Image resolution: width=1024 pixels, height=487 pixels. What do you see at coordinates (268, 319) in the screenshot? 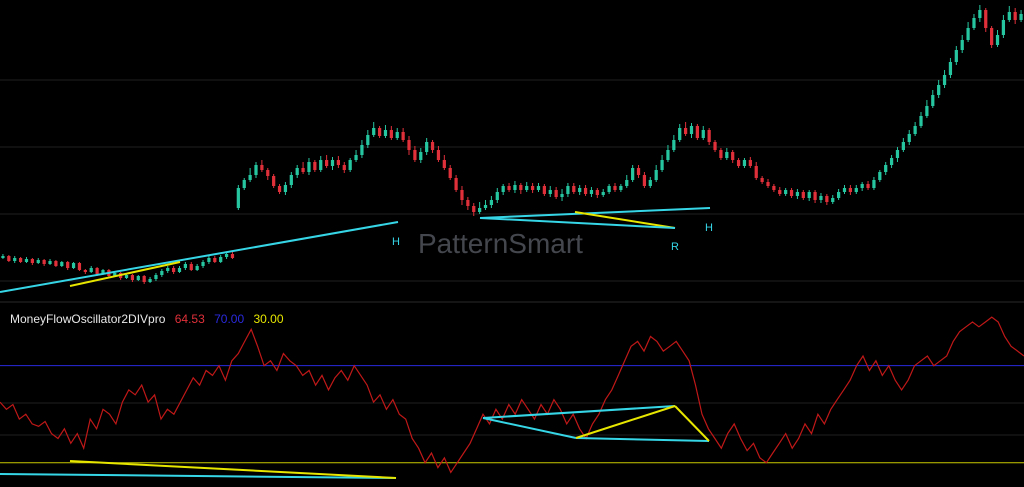
I see `legend-value-lower-level: 30.00` at bounding box center [268, 319].